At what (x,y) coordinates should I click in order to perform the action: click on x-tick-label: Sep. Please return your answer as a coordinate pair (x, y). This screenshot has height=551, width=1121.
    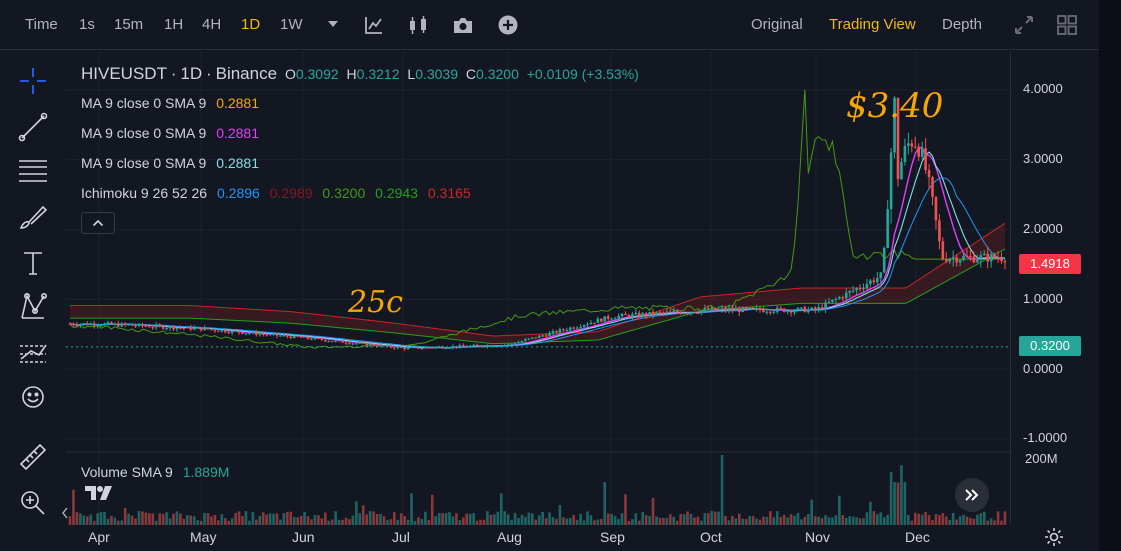
    Looking at the image, I should click on (612, 537).